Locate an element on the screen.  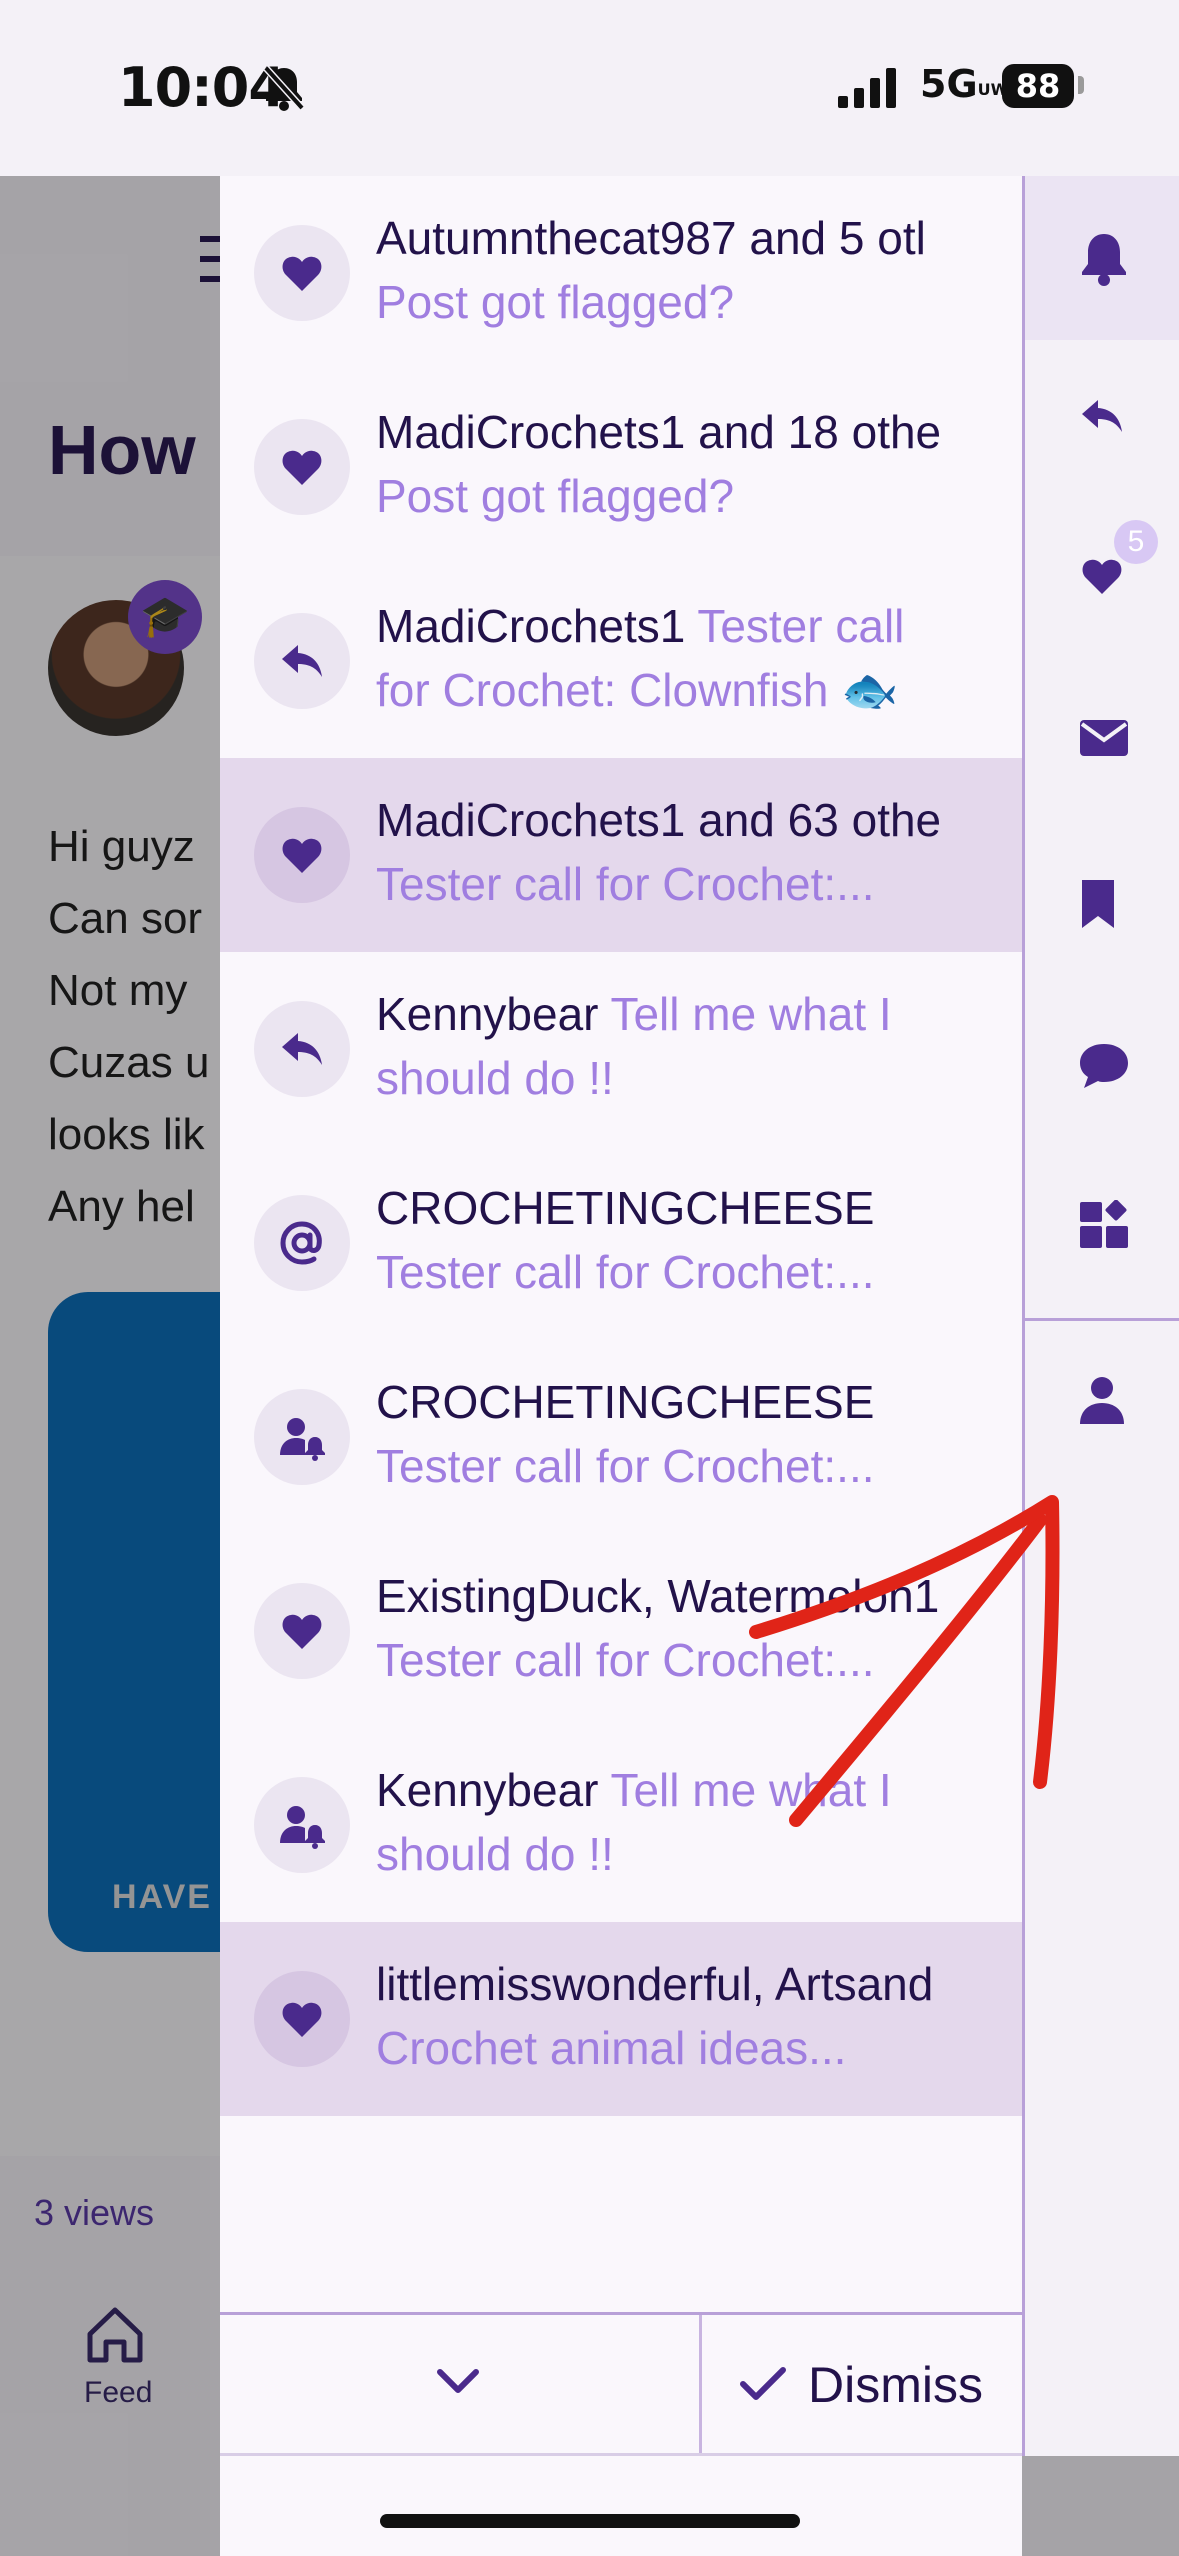
home-indicator is located at coordinates (590, 2521).